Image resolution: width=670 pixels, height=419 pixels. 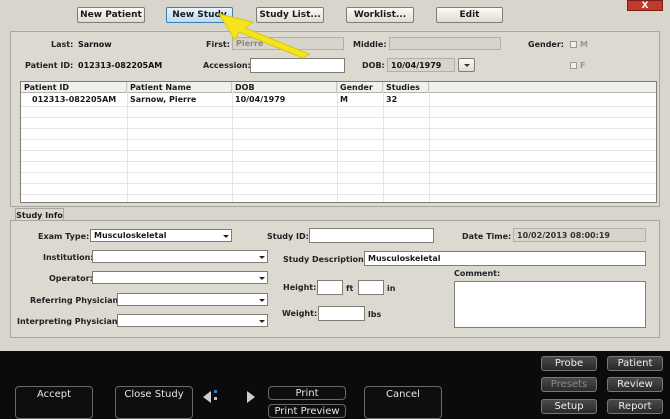 I want to click on date-time-label: Date Time:, so click(x=487, y=236).